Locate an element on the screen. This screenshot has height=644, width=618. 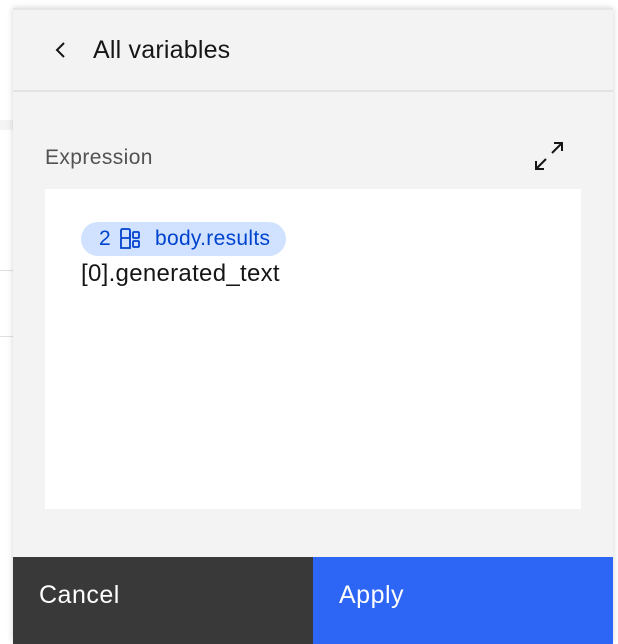
chevron-left-icon is located at coordinates (60, 50).